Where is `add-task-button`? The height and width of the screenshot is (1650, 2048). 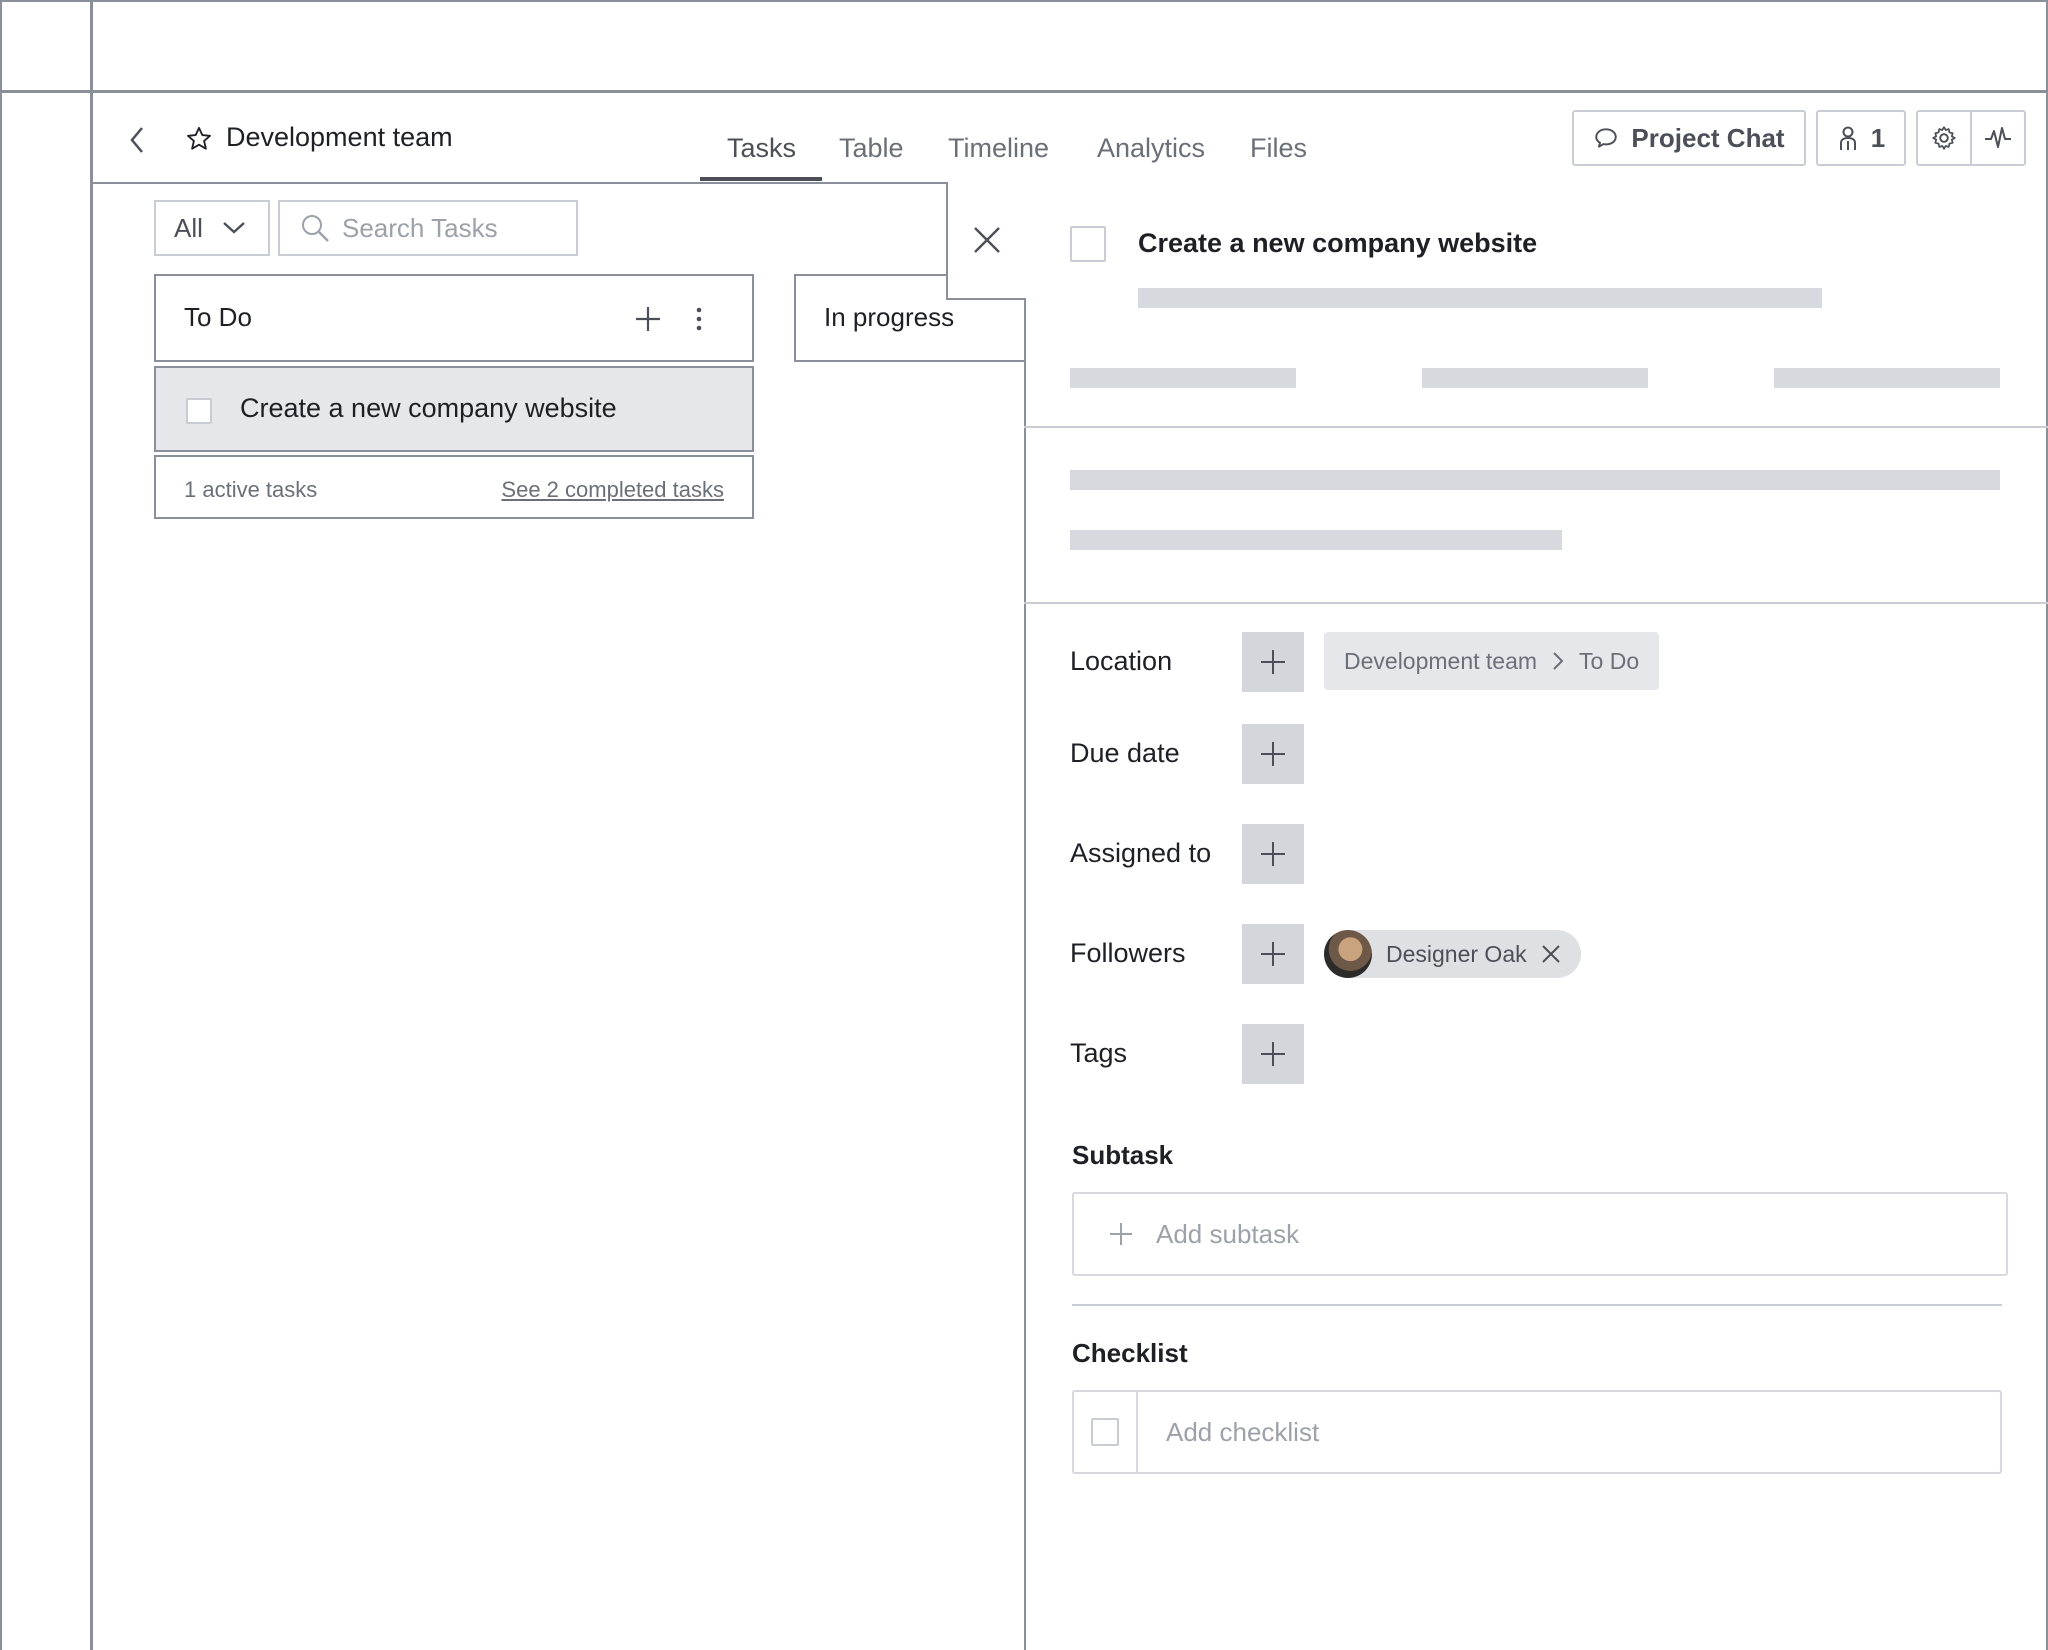
add-task-button is located at coordinates (648, 319).